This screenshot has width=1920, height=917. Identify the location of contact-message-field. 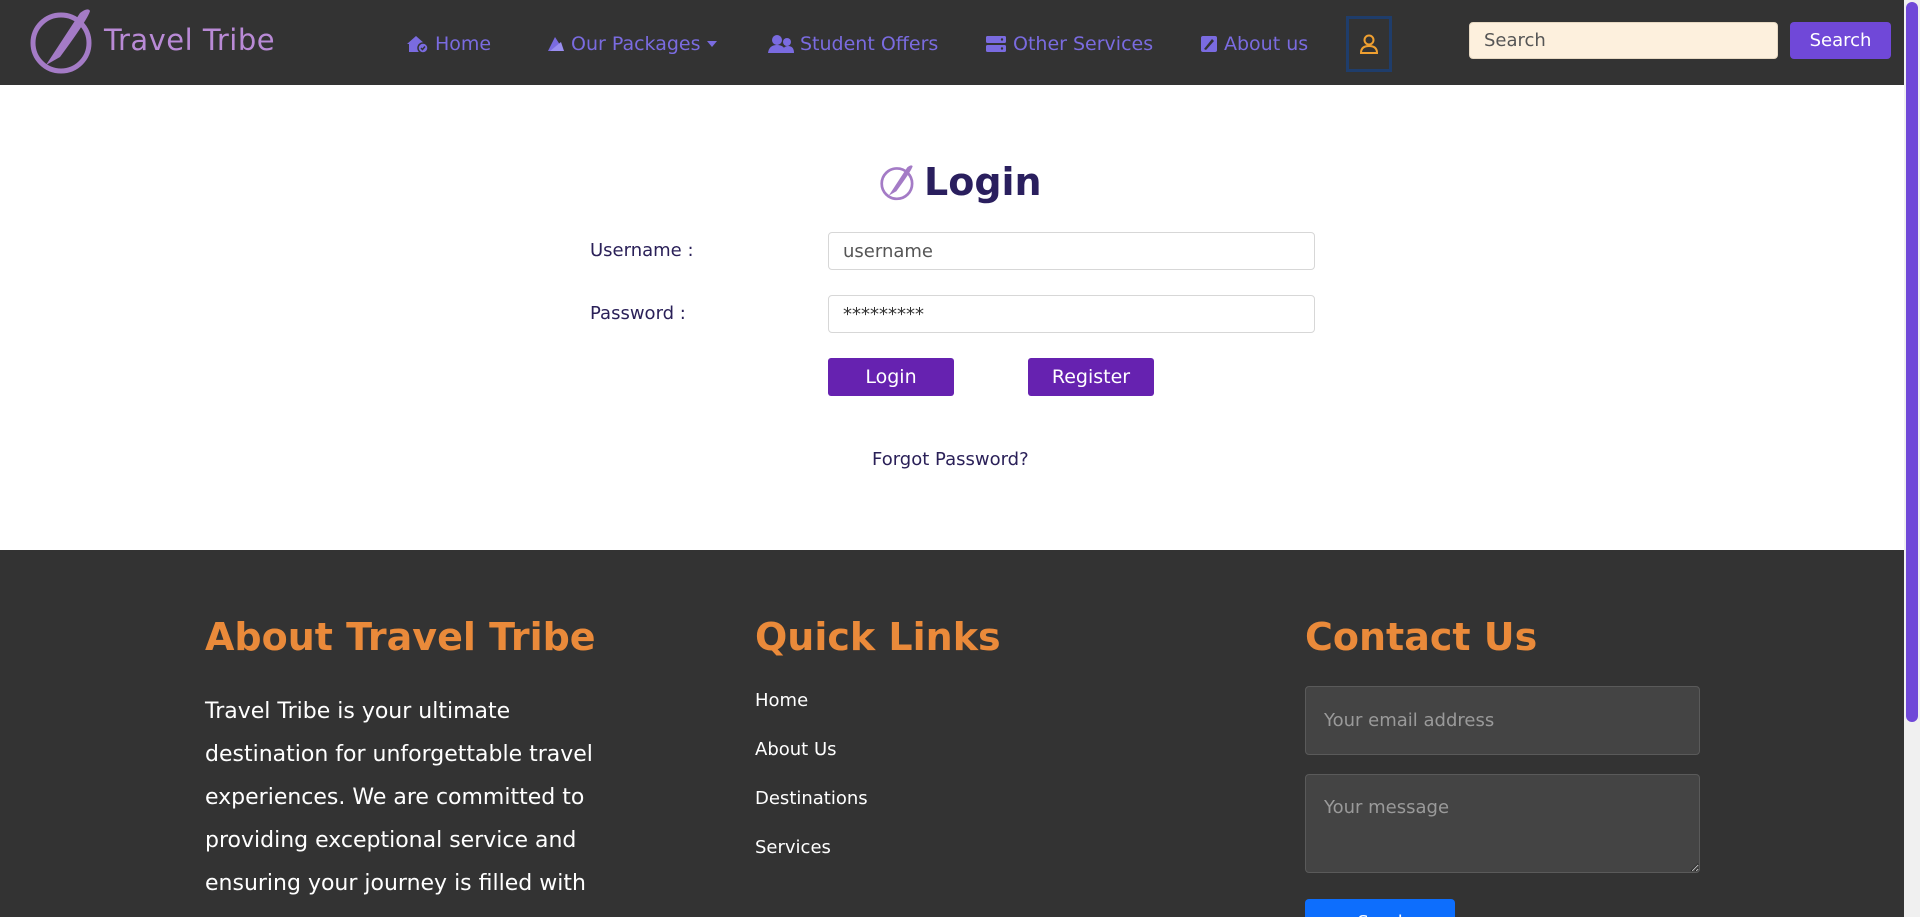
(1502, 823).